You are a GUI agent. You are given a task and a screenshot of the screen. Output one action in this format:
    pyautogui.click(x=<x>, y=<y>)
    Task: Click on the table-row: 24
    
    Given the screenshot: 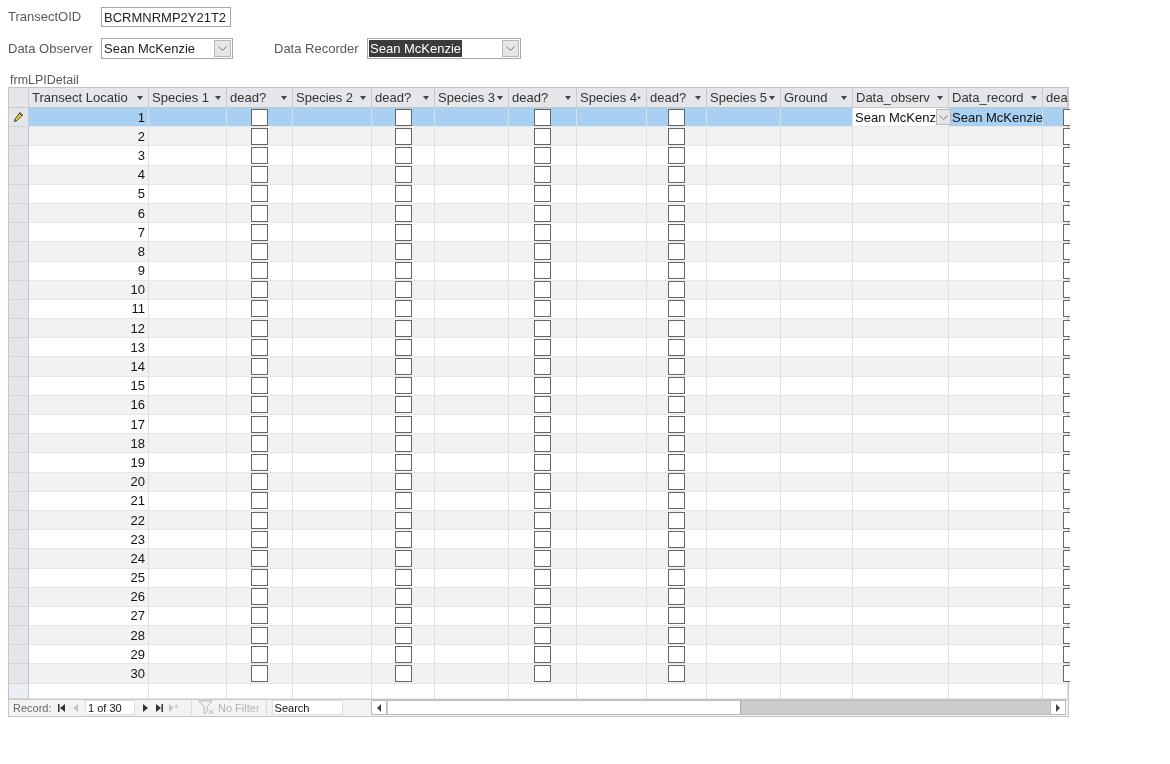 What is the action you would take?
    pyautogui.click(x=538, y=559)
    